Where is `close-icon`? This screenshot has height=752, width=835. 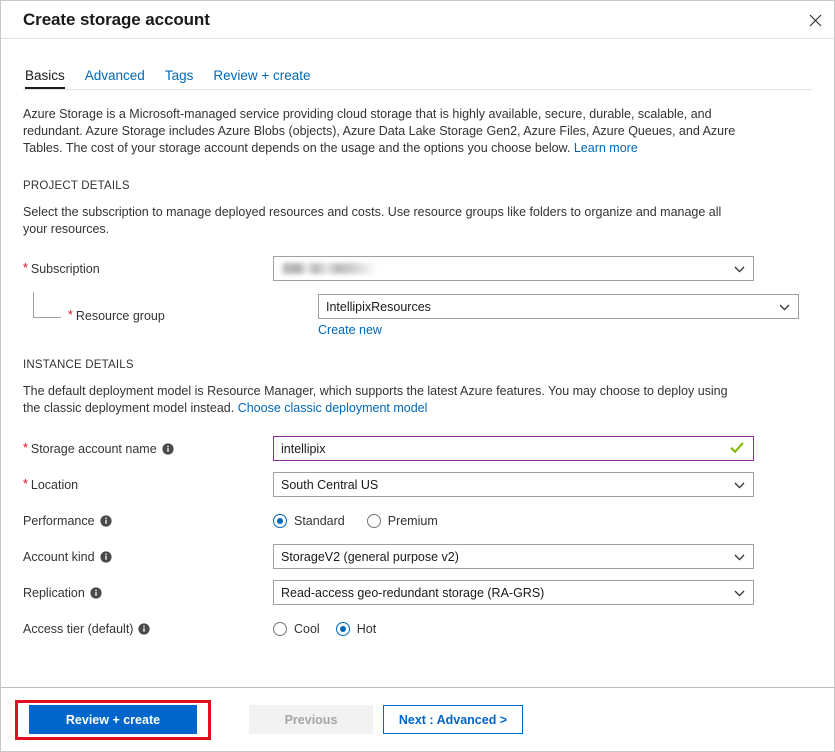 close-icon is located at coordinates (815, 20).